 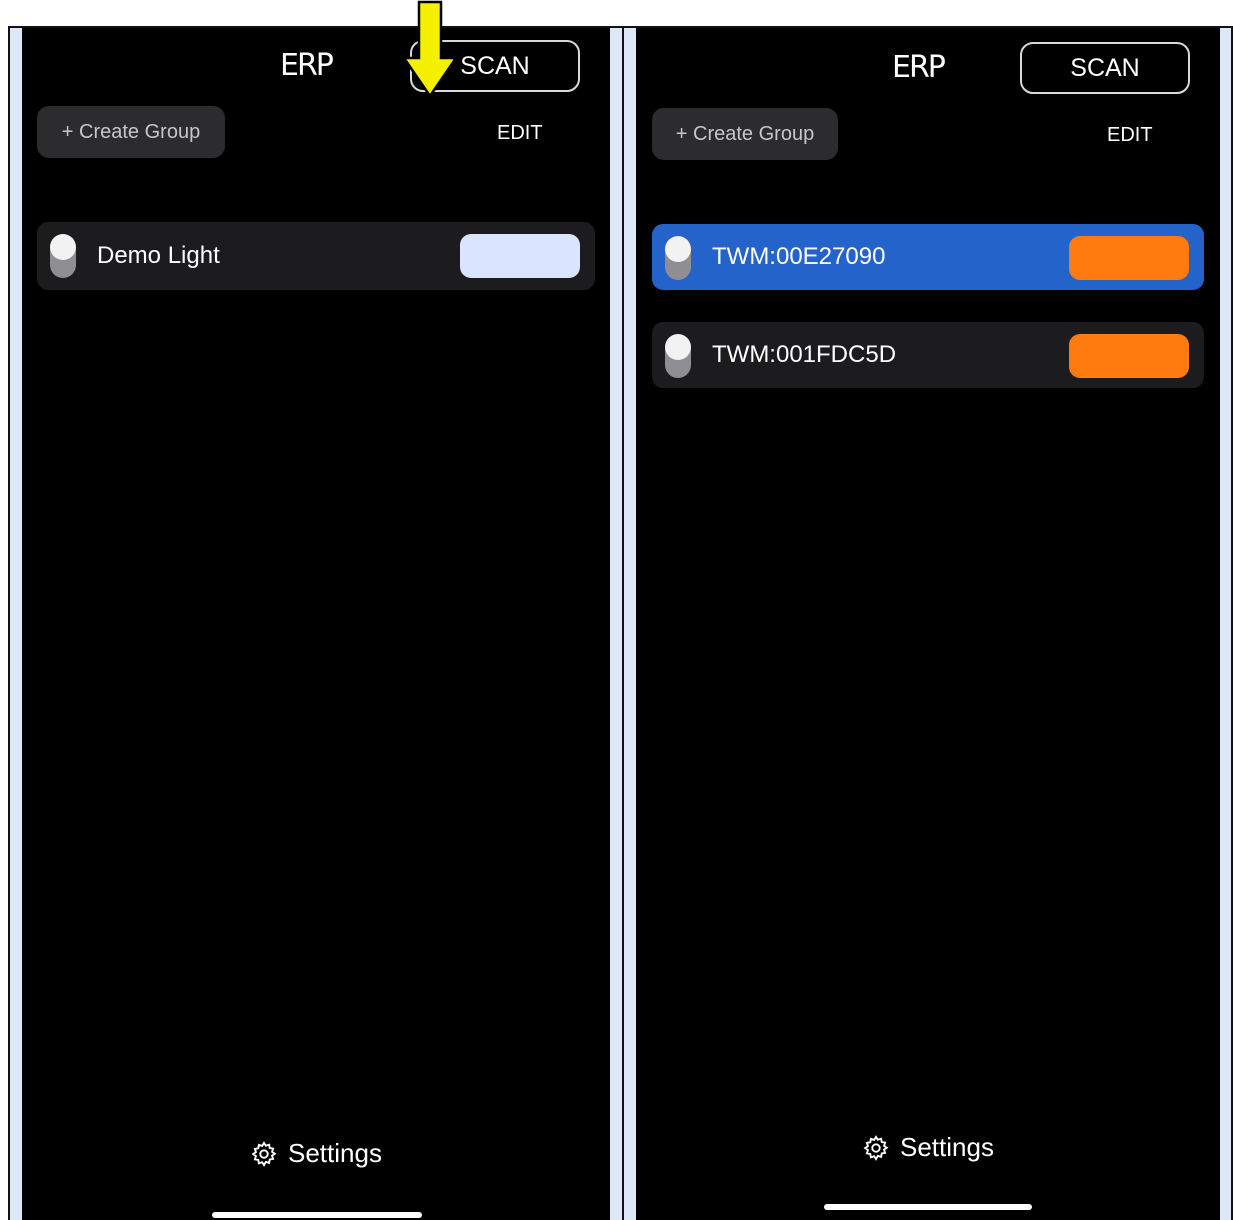 What do you see at coordinates (430, 49) in the screenshot?
I see `down-arrow-annotation-icon` at bounding box center [430, 49].